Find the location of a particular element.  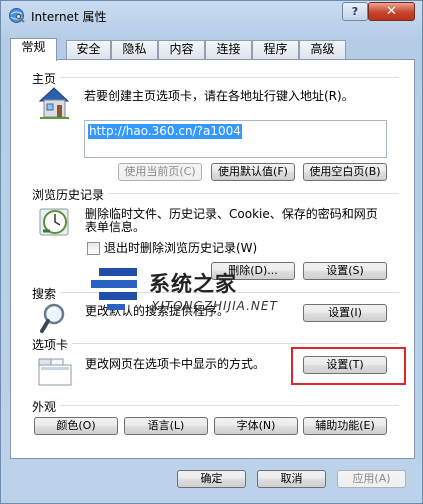

close-button: ✕ is located at coordinates (391, 11).